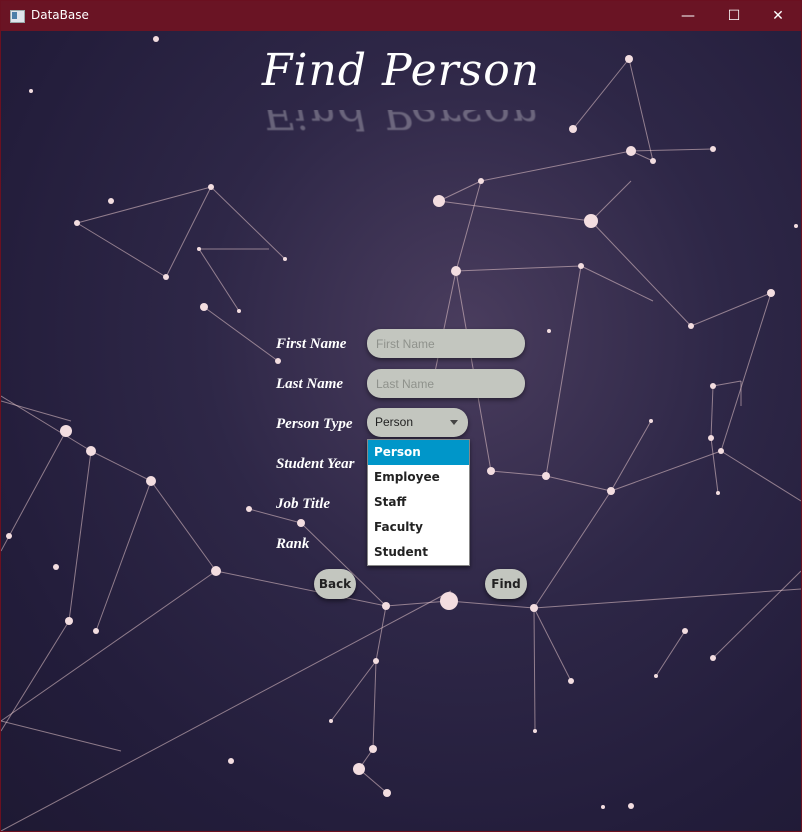  What do you see at coordinates (454, 422) in the screenshot?
I see `chevron-down-icon` at bounding box center [454, 422].